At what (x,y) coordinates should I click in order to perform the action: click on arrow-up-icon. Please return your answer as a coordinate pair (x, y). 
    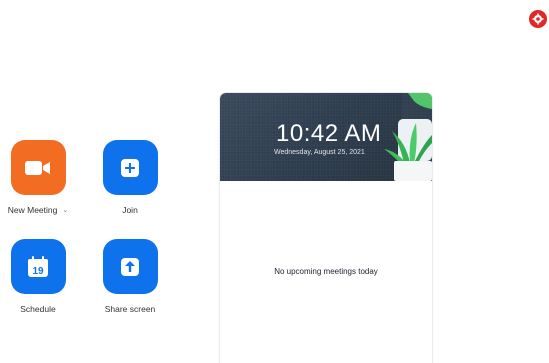
    Looking at the image, I should click on (130, 266).